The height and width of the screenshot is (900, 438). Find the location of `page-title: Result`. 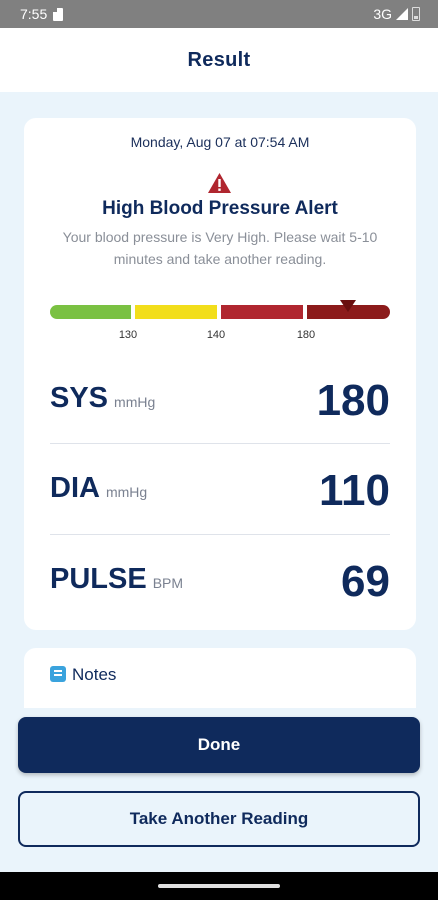

page-title: Result is located at coordinates (219, 59).